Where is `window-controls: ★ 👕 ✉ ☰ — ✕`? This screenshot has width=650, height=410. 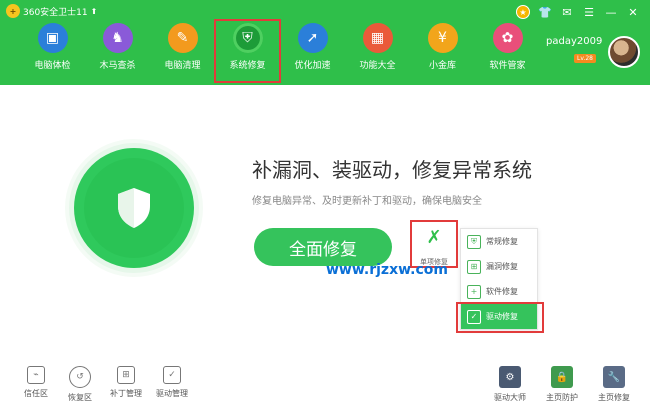 window-controls: ★ 👕 ✉ ☰ — ✕ is located at coordinates (578, 12).